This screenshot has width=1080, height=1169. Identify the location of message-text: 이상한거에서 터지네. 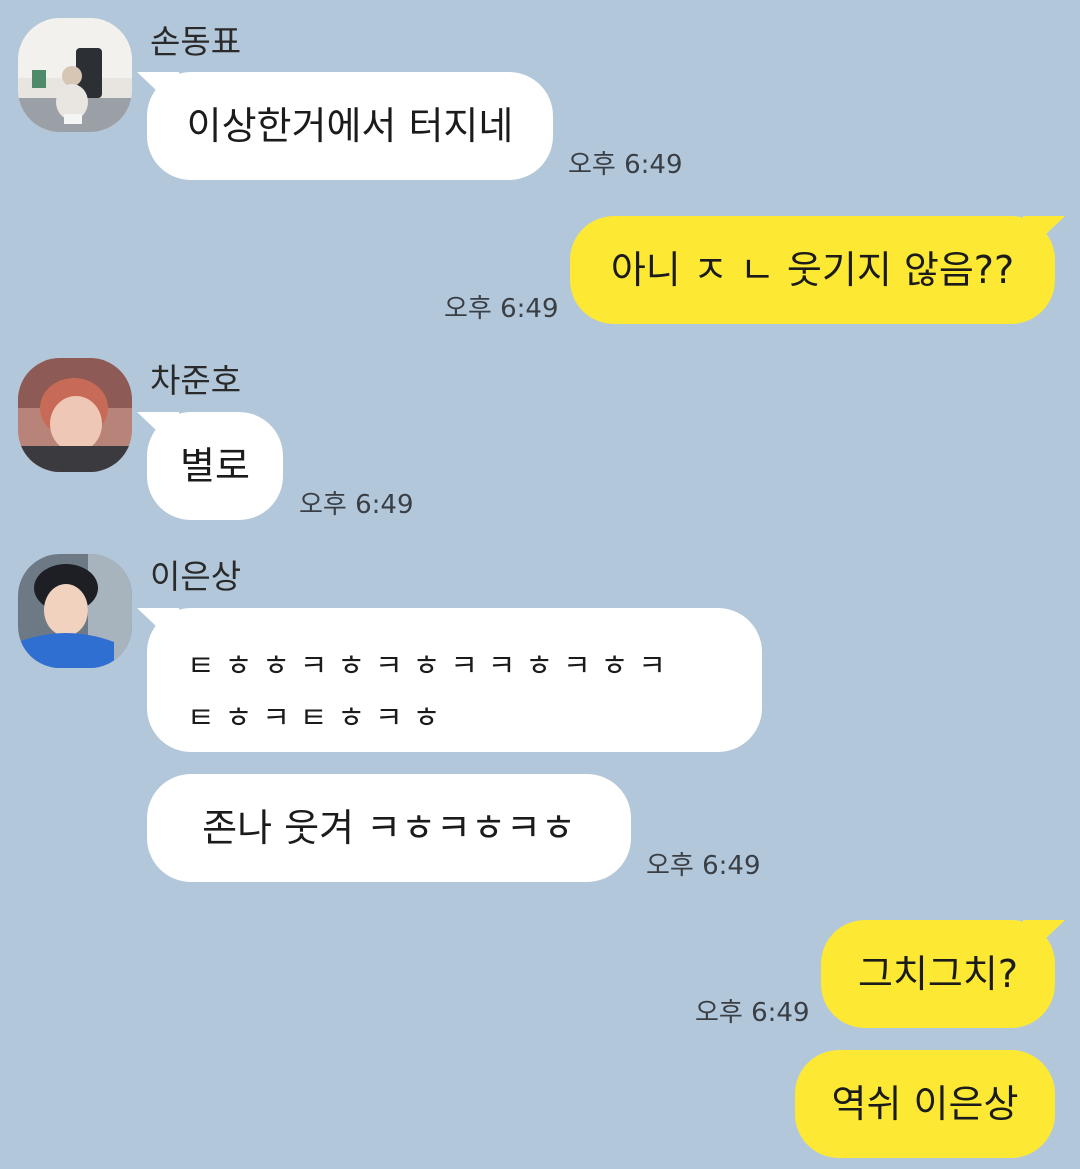
(350, 126).